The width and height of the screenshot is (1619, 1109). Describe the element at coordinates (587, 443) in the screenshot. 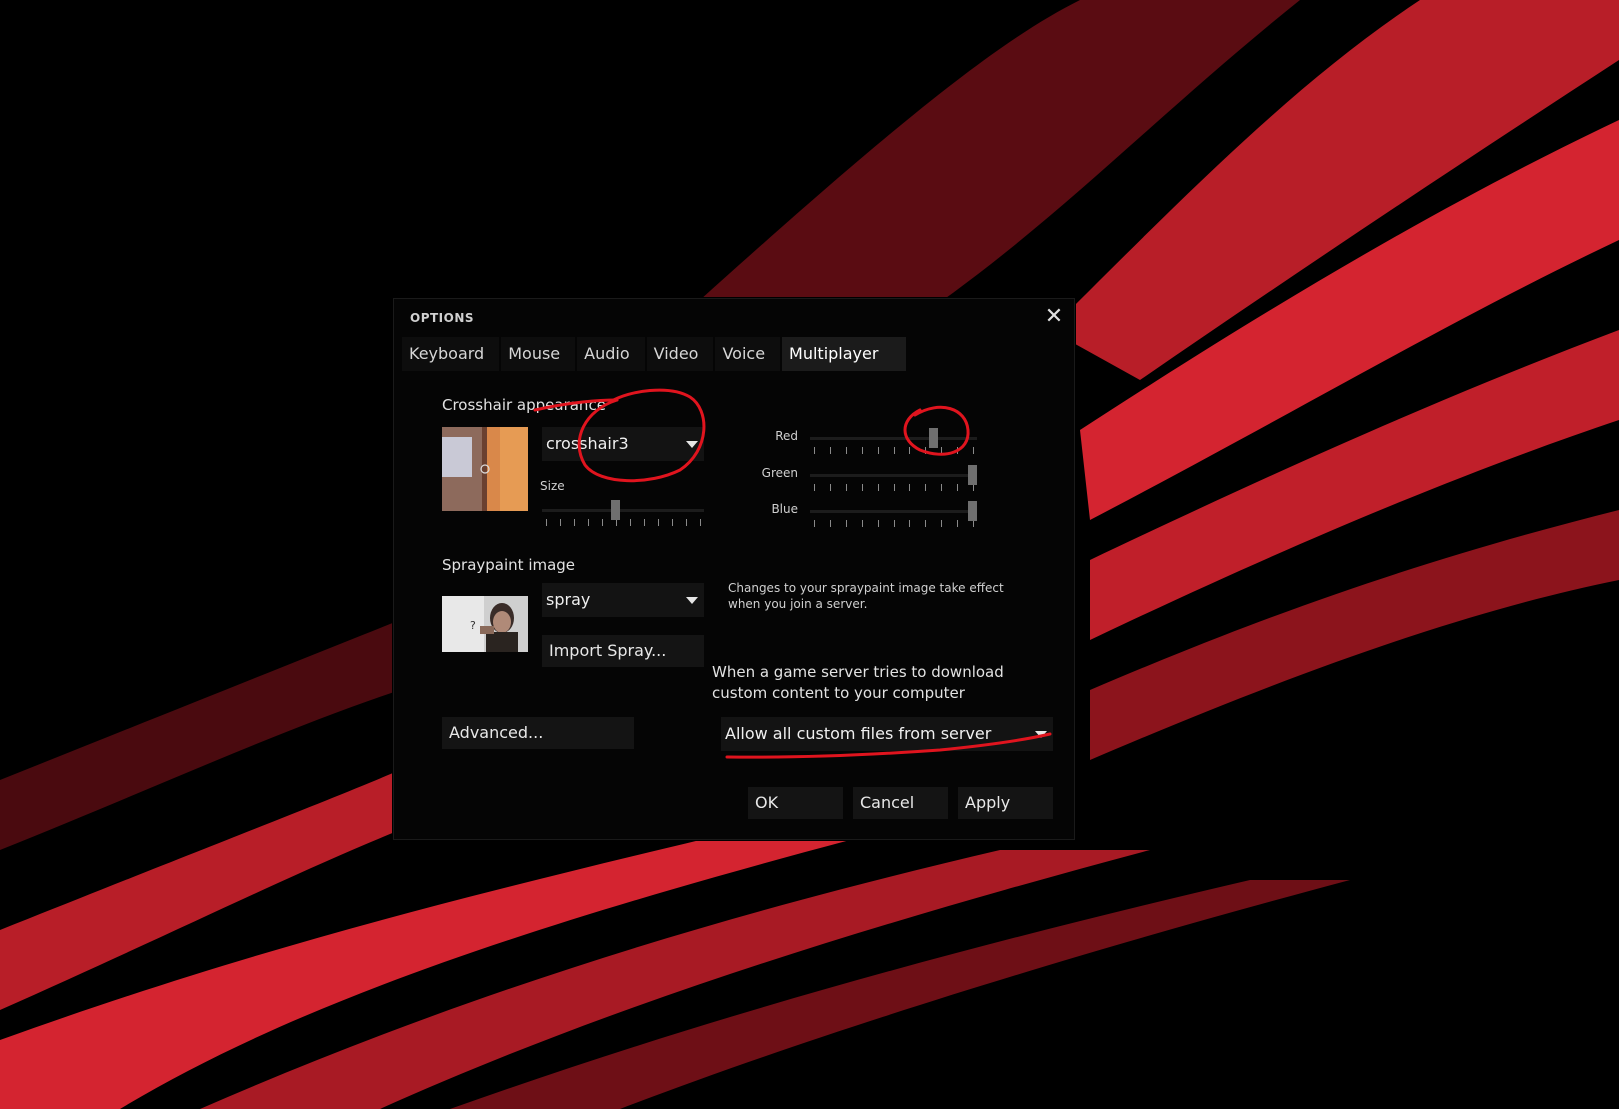

I see `crosshair-selected: crosshair3` at that location.